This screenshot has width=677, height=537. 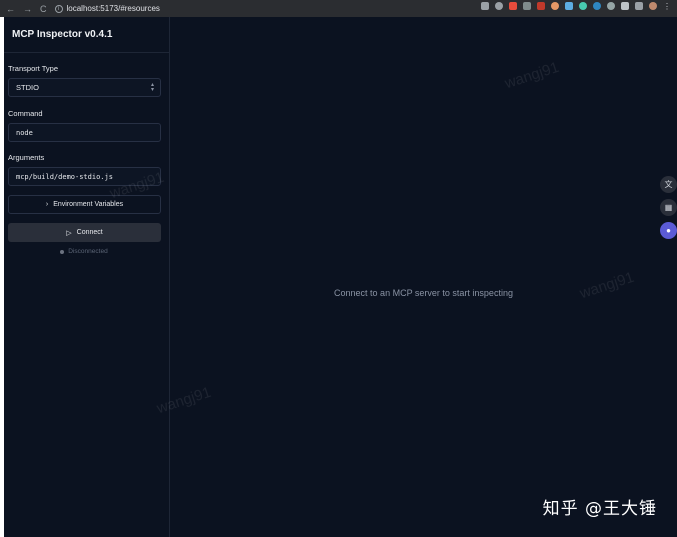 I want to click on translate-icon, so click(x=485, y=6).